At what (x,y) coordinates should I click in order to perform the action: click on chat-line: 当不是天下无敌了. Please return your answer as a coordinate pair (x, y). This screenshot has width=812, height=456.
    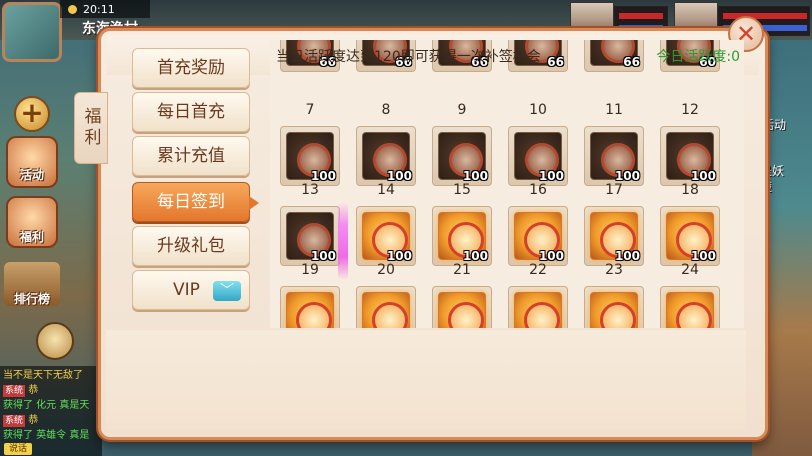
    Looking at the image, I should click on (43, 375).